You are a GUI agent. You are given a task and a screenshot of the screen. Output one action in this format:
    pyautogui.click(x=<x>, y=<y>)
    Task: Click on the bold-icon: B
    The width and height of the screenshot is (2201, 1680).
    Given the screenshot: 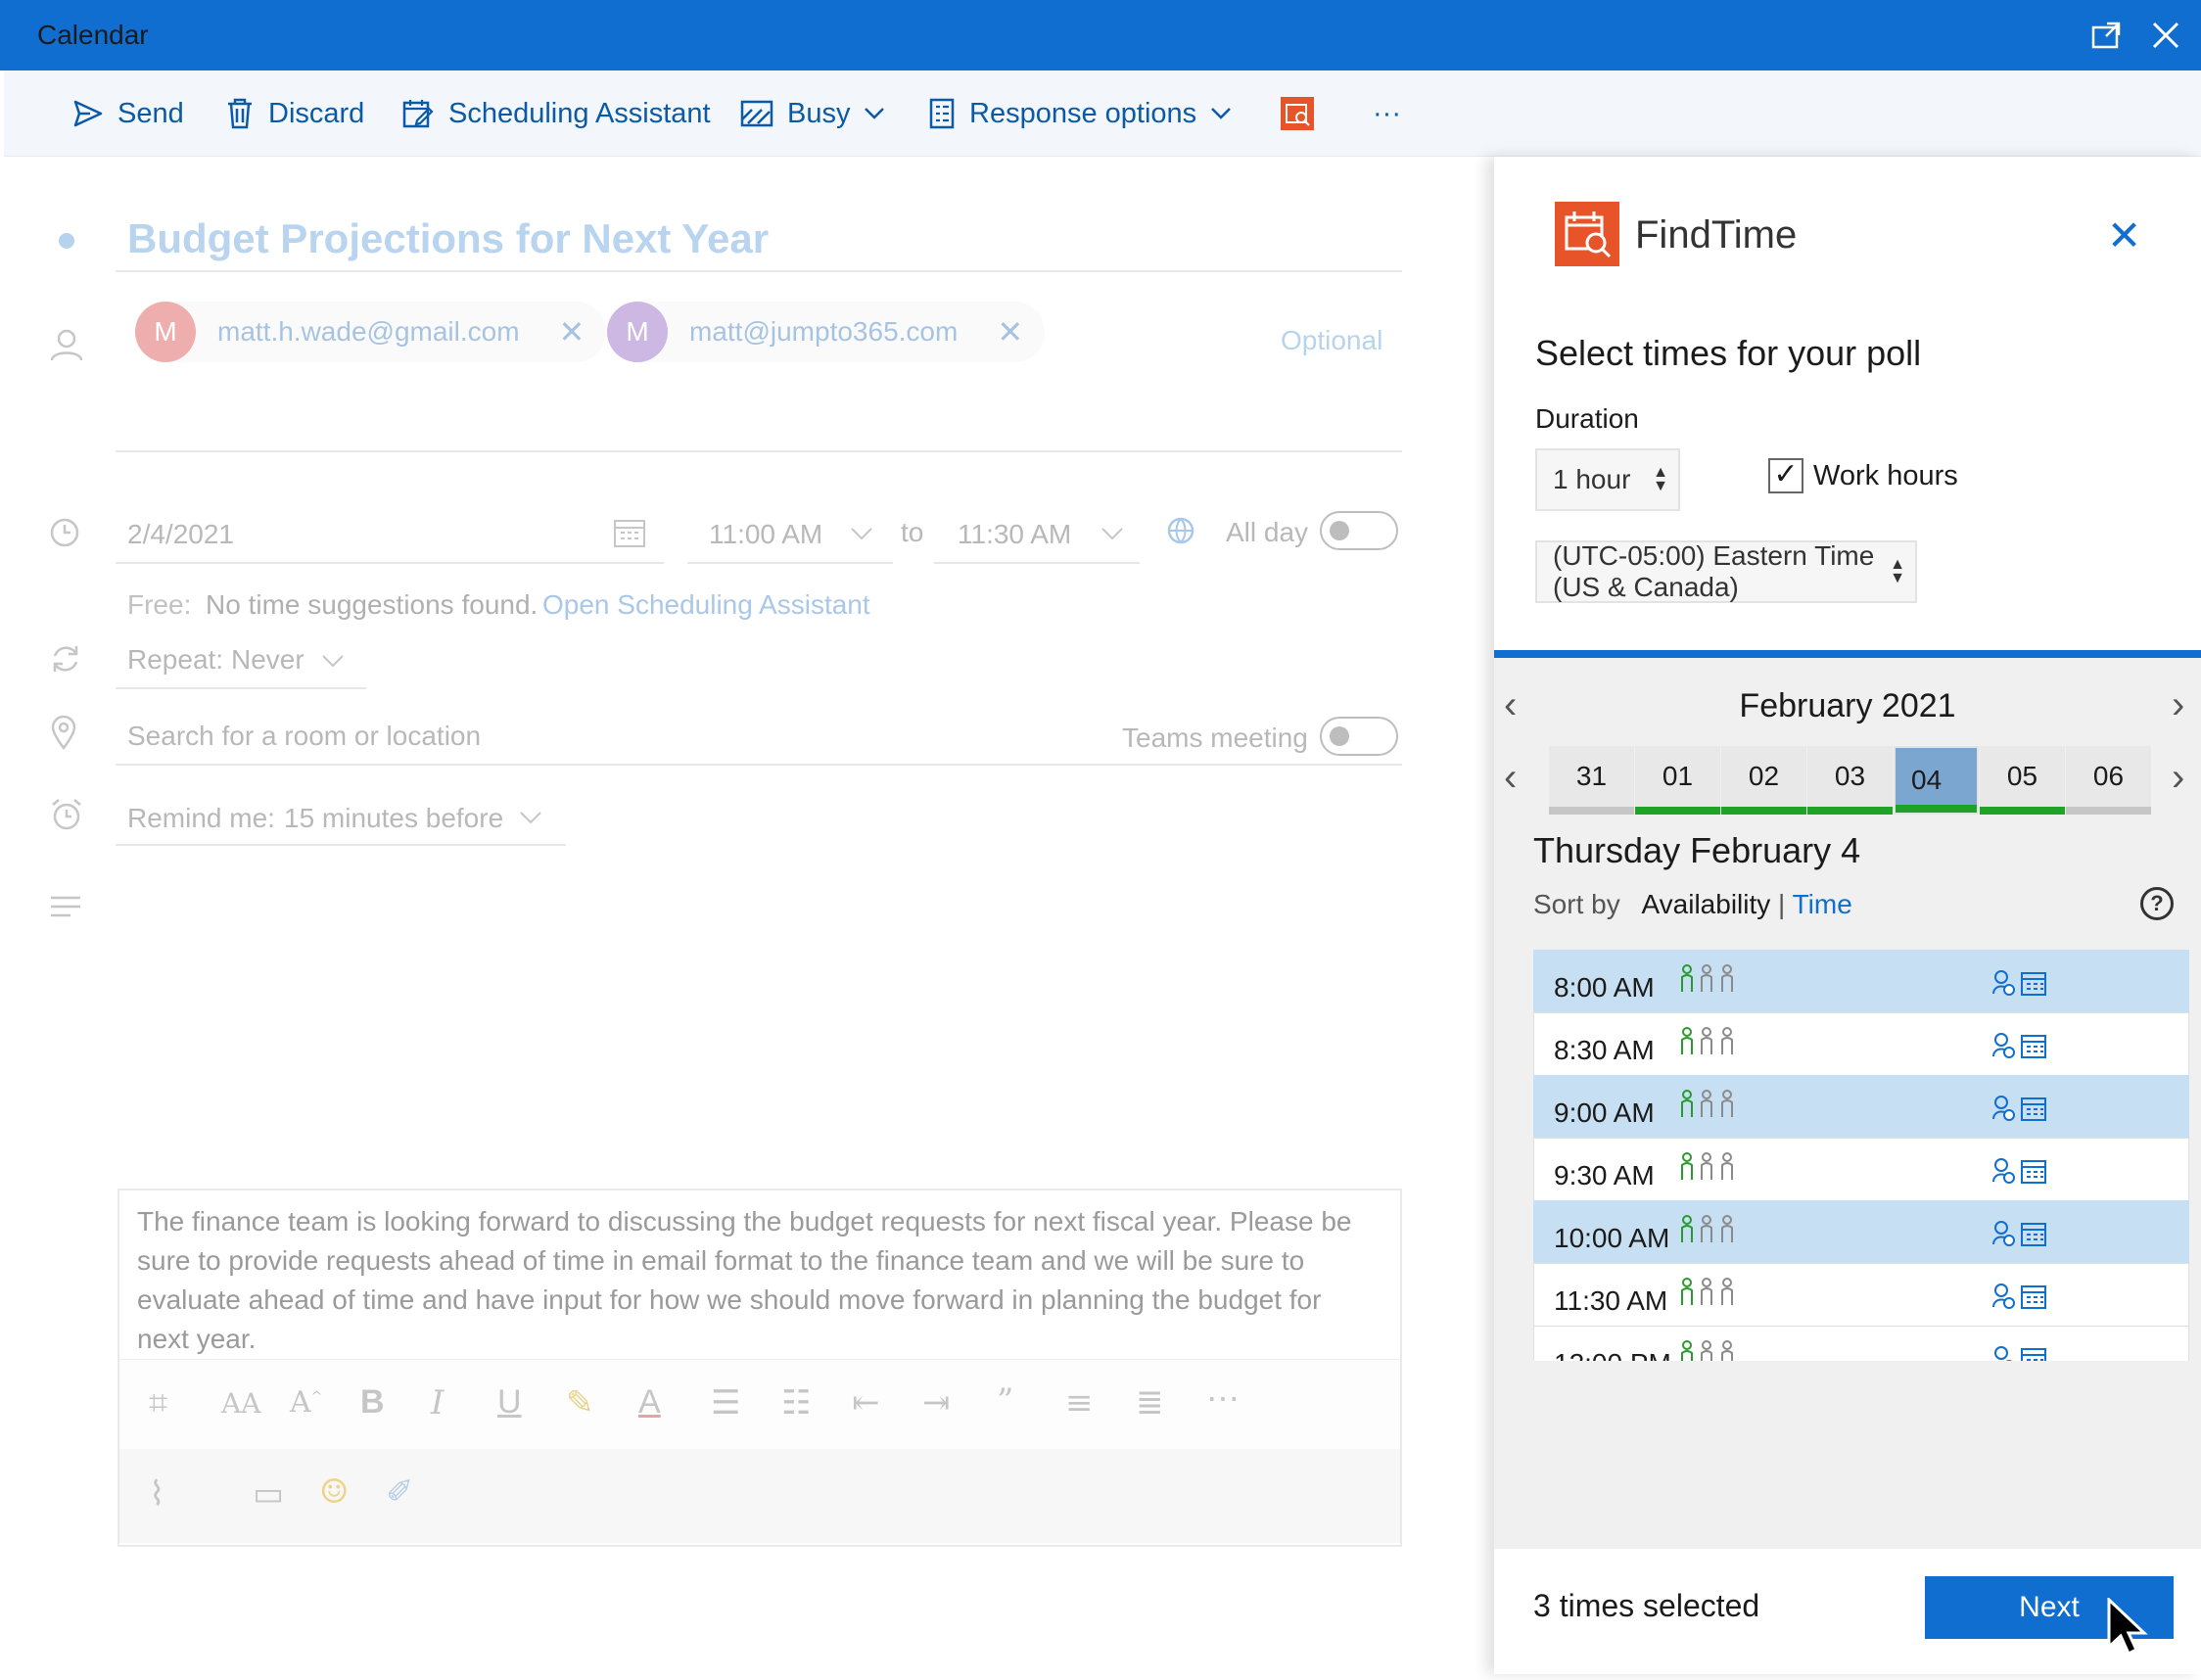 What is the action you would take?
    pyautogui.click(x=373, y=1402)
    